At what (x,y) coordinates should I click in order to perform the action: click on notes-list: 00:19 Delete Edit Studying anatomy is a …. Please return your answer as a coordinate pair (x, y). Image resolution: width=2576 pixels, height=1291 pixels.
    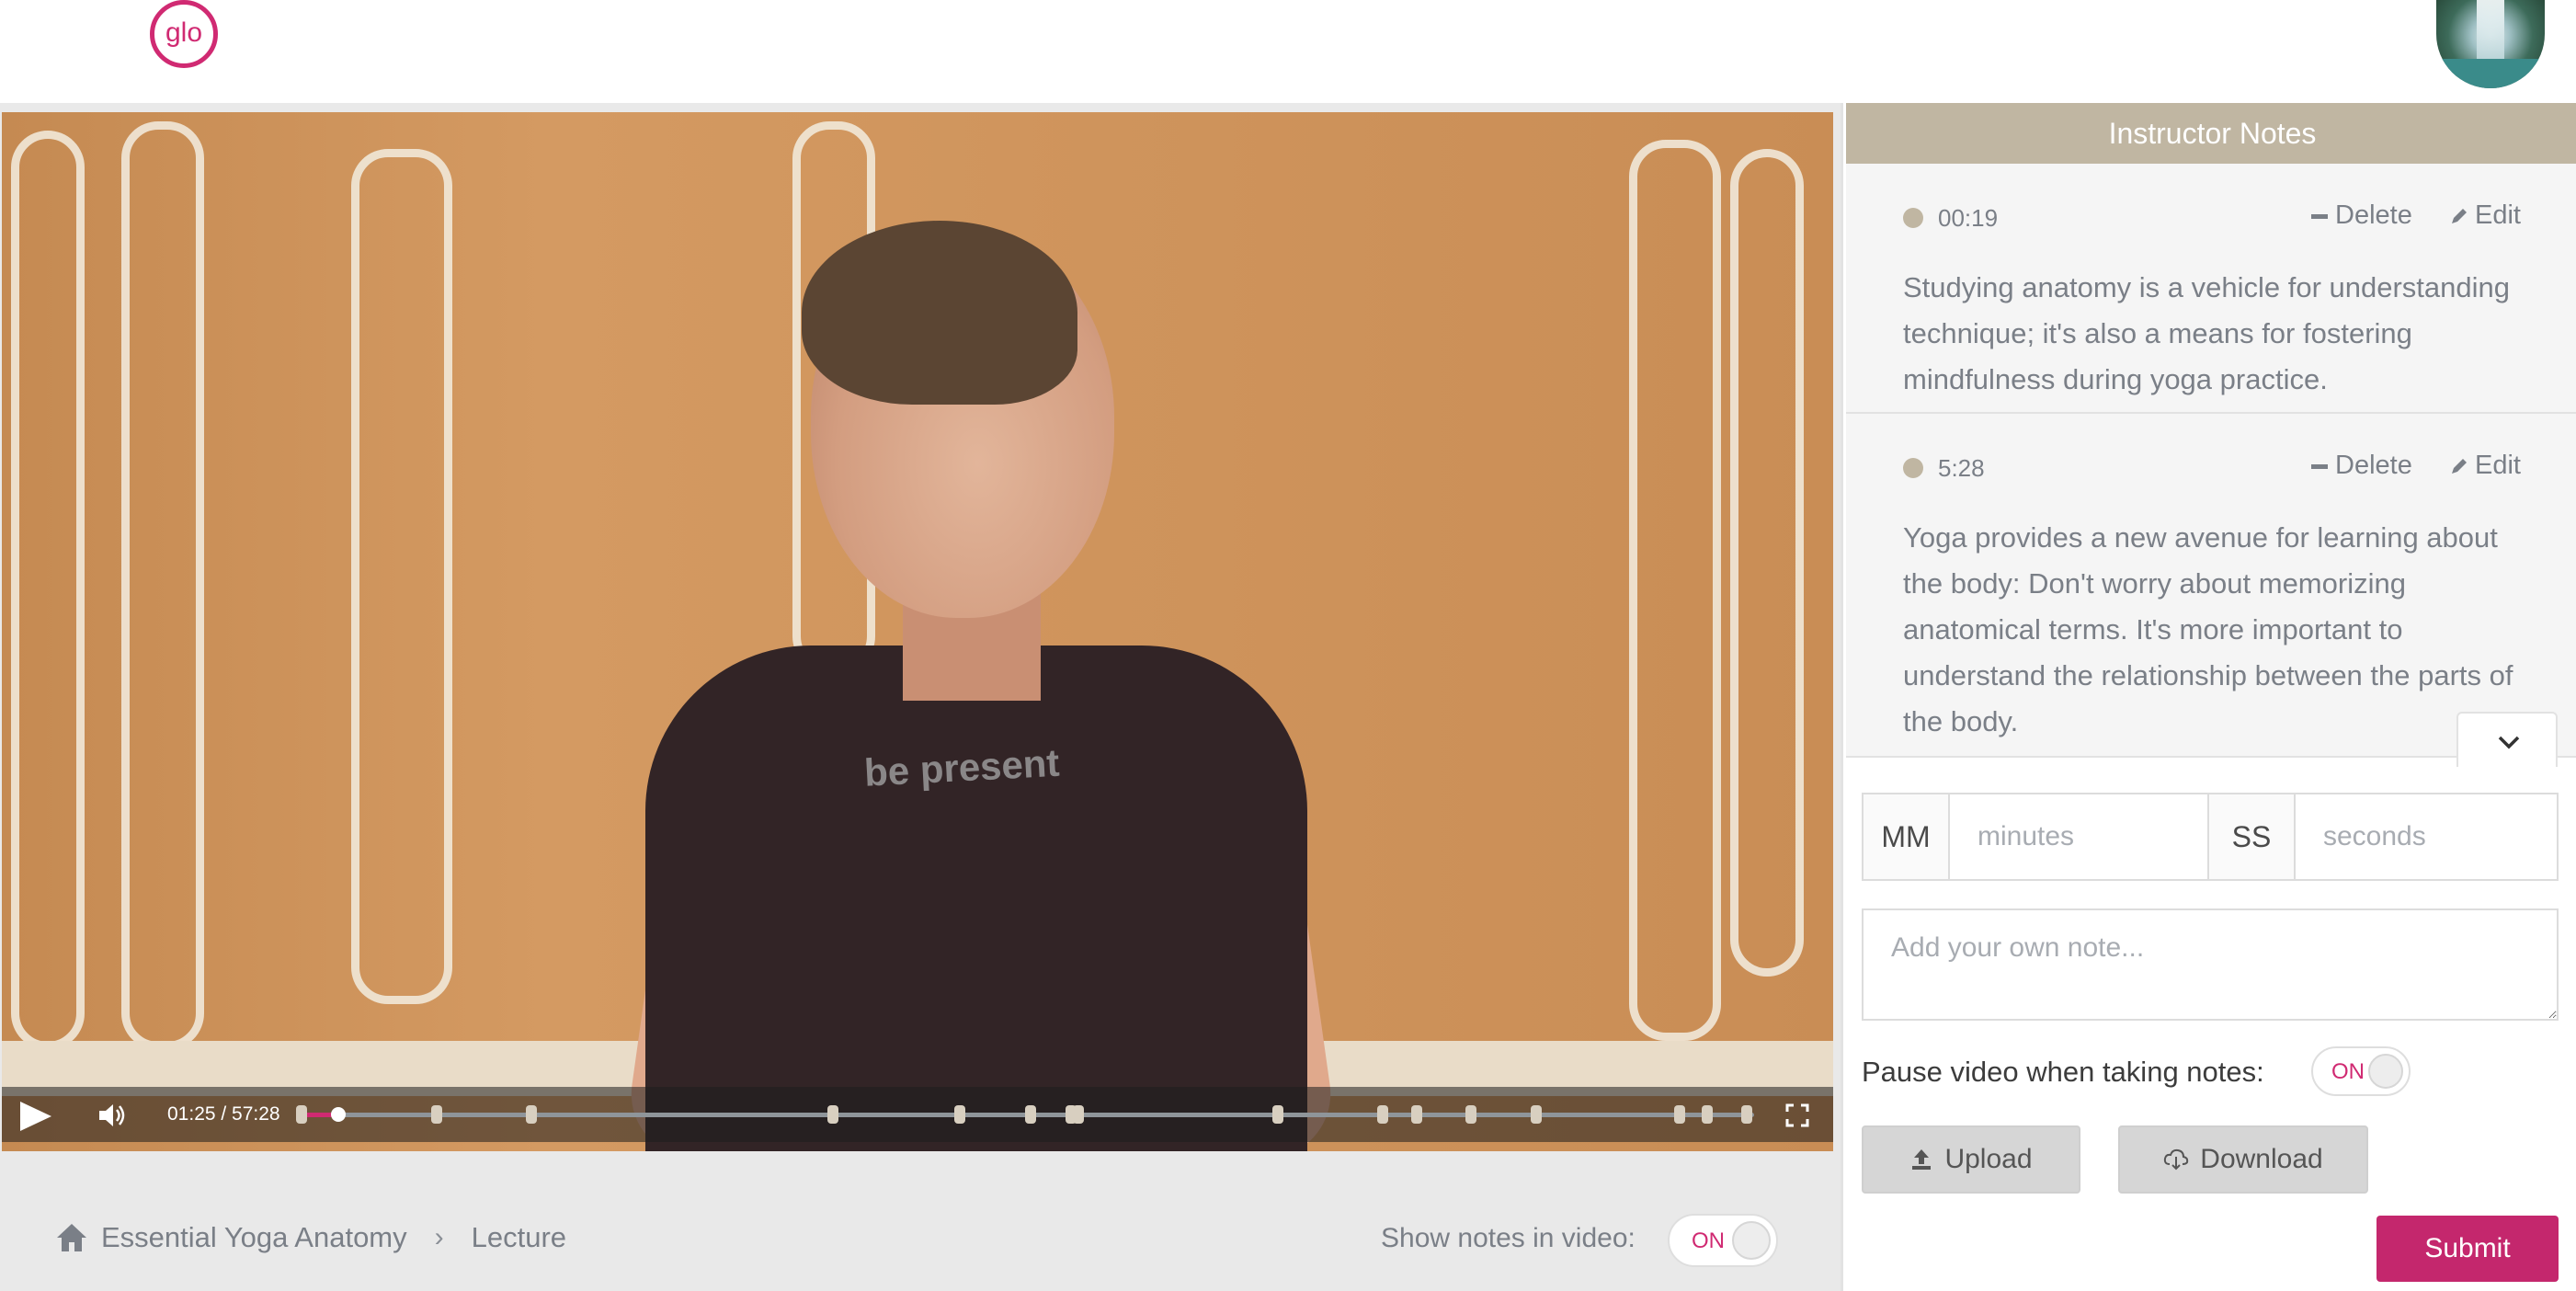
    Looking at the image, I should click on (2211, 461).